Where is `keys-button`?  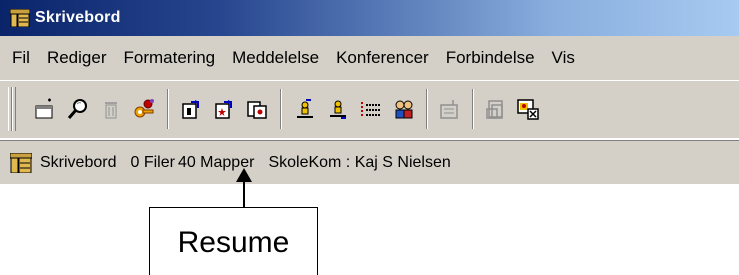
keys-button is located at coordinates (144, 109).